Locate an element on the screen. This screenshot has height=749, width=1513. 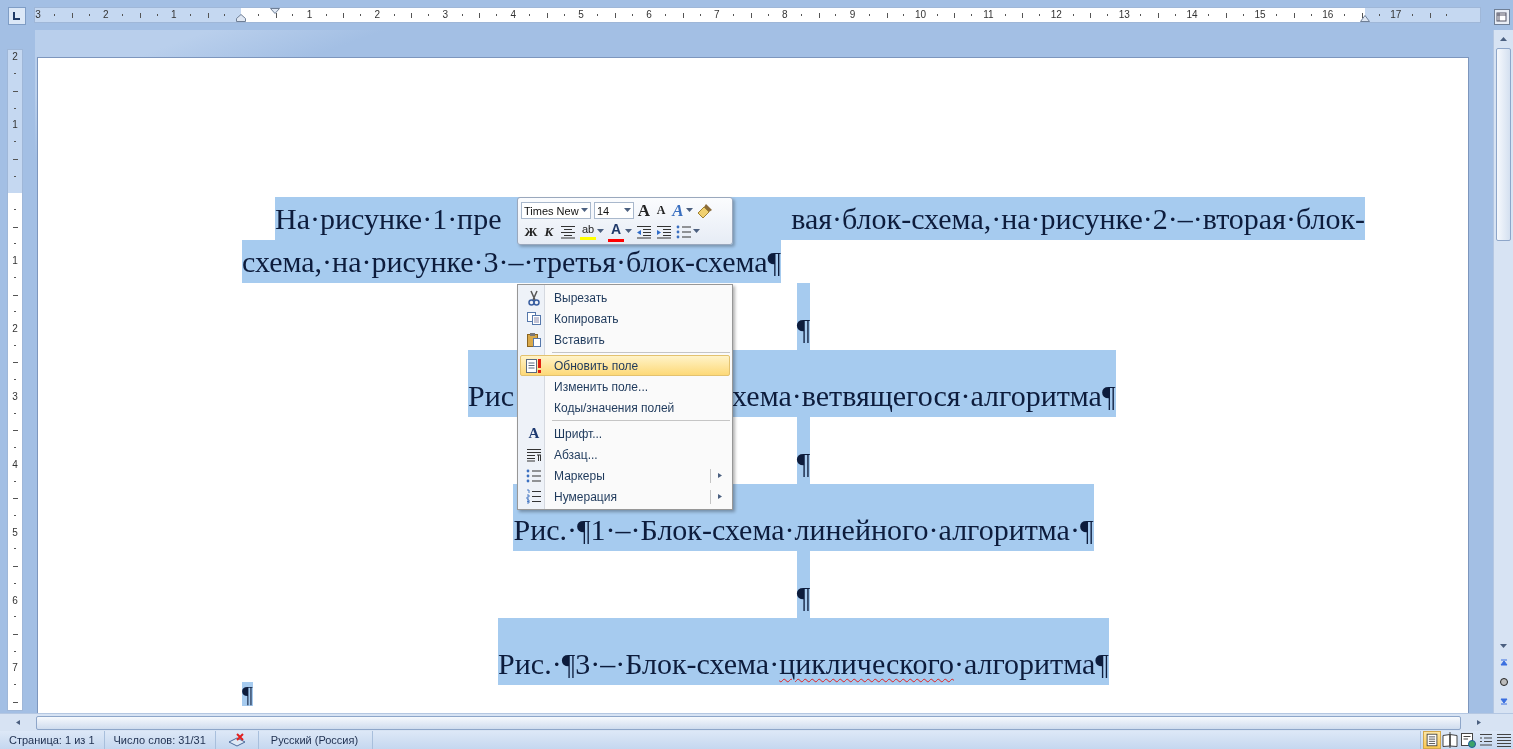
caption-text: Рис.·¶3·–·Блок-схема·циклического·алгоритма¶ is located at coordinates (803, 664).